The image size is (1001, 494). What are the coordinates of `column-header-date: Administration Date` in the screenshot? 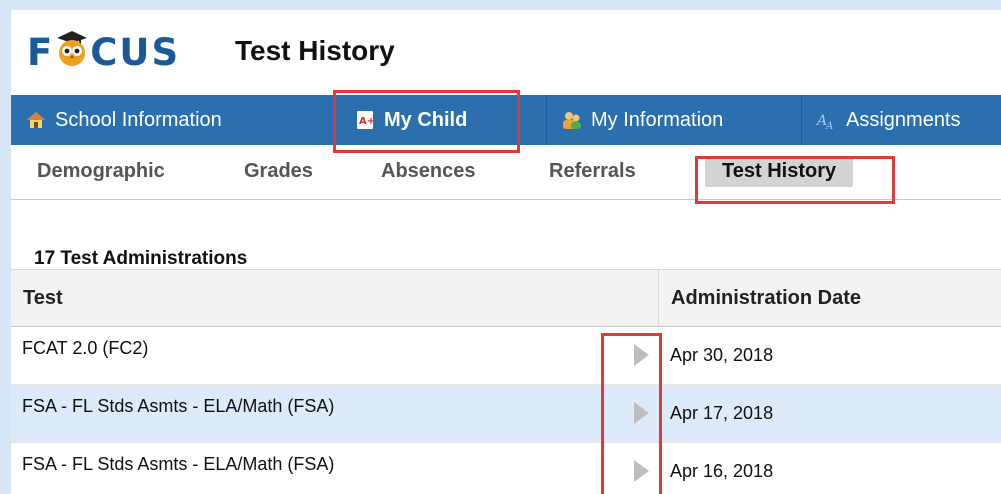 It's located at (766, 298).